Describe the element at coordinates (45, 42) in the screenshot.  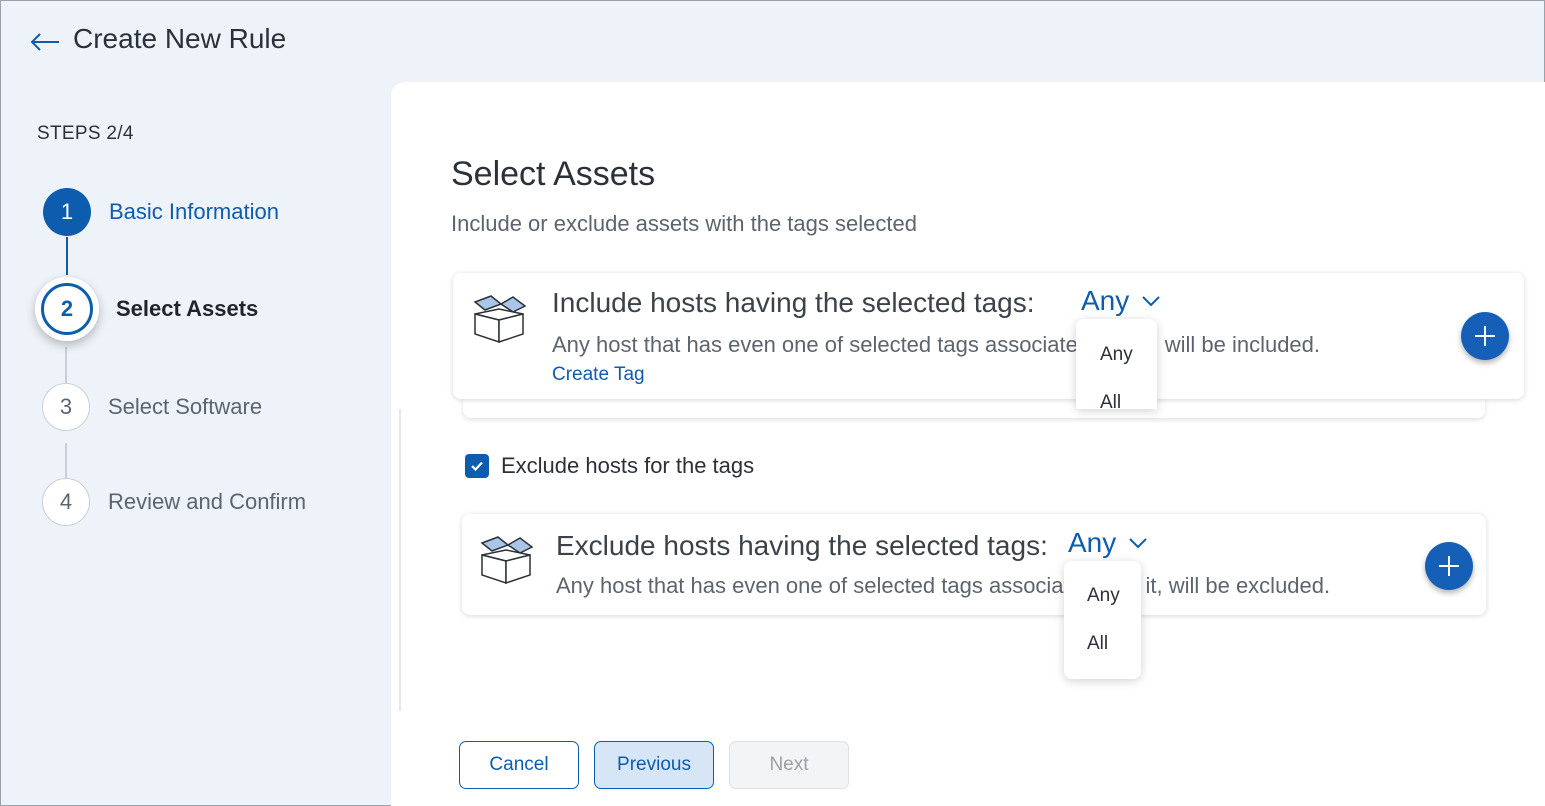
I see `back-arrow-icon` at that location.